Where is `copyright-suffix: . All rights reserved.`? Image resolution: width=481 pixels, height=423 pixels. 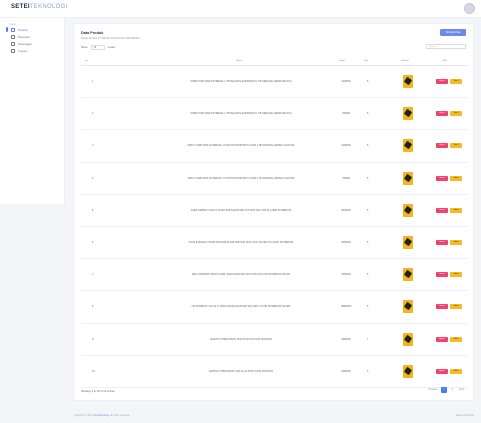
copyright-suffix: . All rights reserved. is located at coordinates (119, 415).